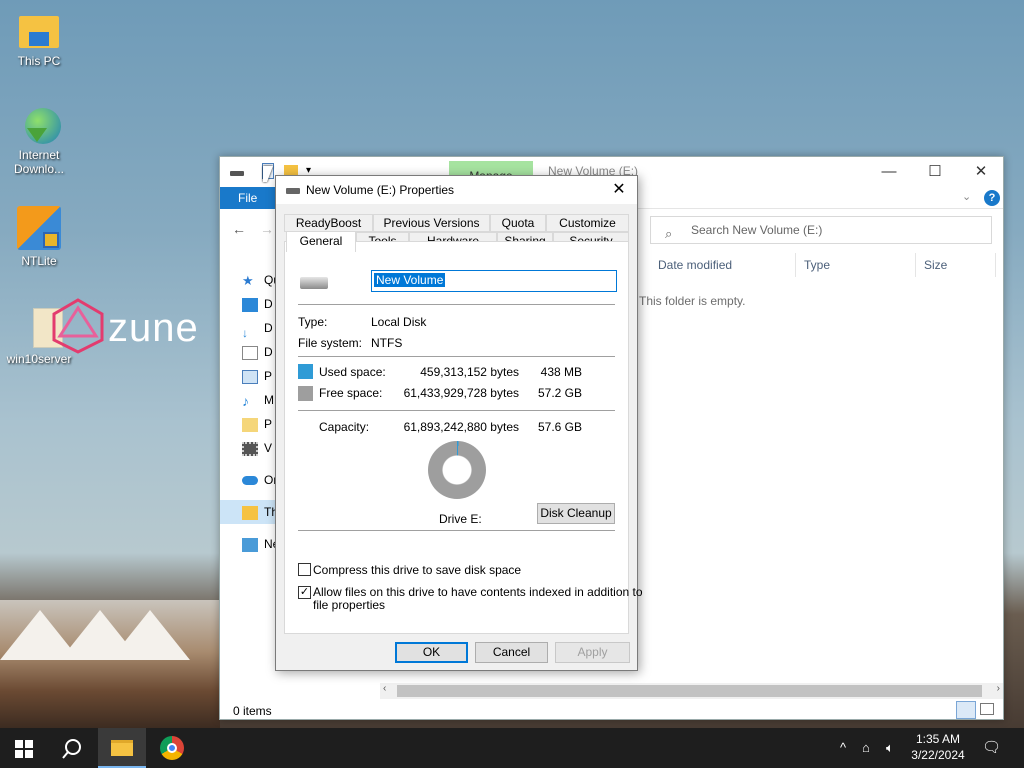 The image size is (1024, 768). Describe the element at coordinates (150, 635) in the screenshot. I see `wallpaper-tent` at that location.